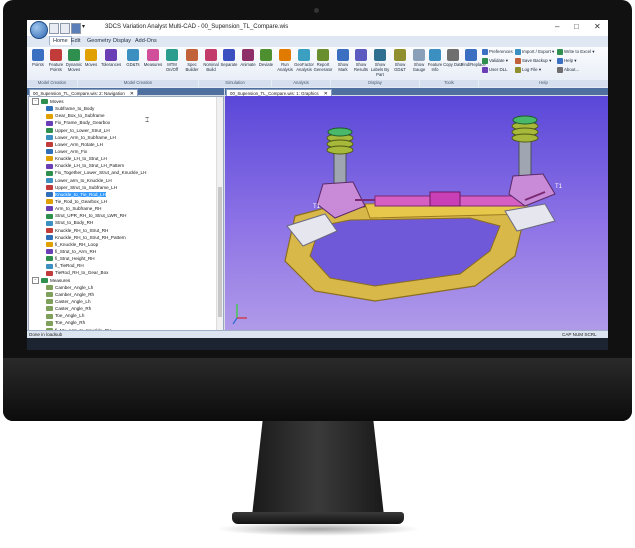  I want to click on ribbon-button-feature-info: Feature Info, so click(435, 60).